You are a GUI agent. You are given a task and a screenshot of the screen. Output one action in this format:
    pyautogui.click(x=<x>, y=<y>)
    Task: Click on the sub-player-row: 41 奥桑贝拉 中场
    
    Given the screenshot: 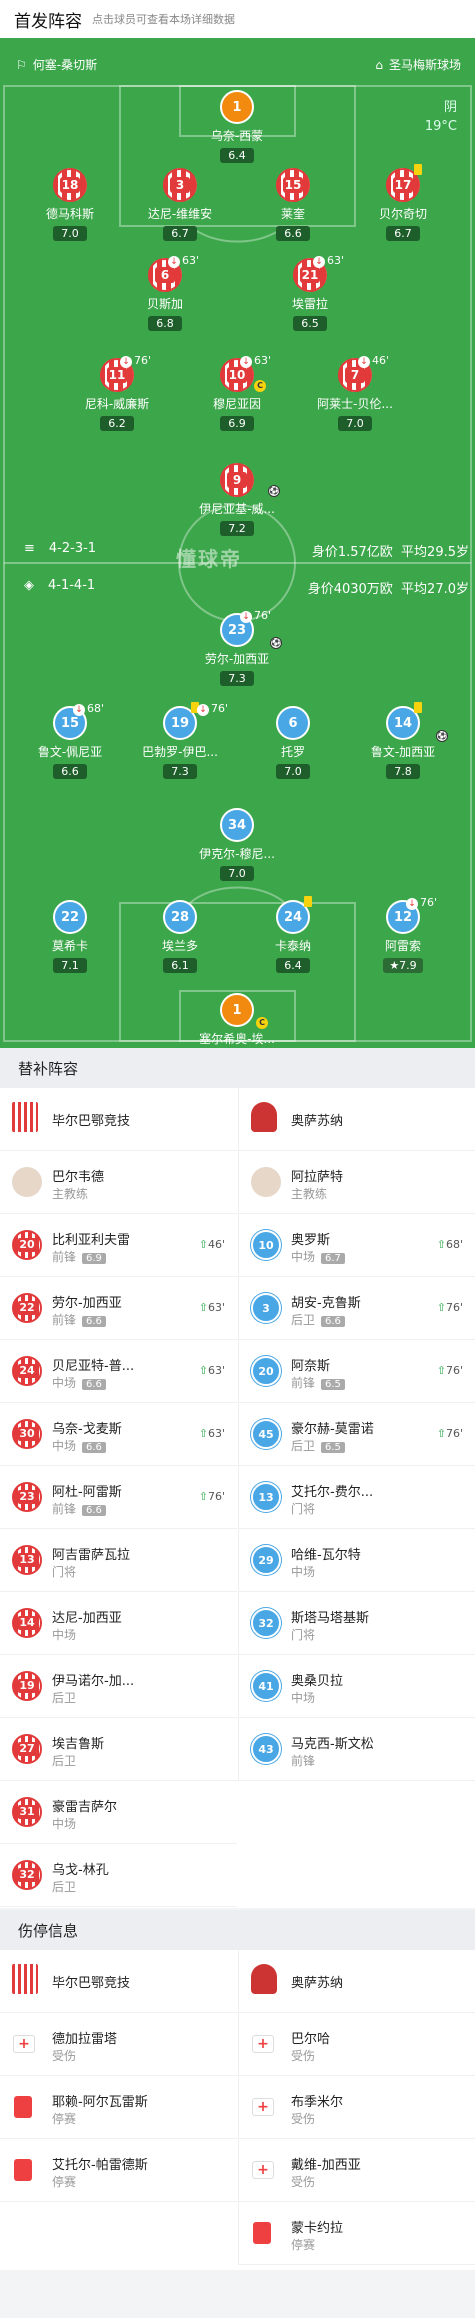 What is the action you would take?
    pyautogui.click(x=357, y=1686)
    